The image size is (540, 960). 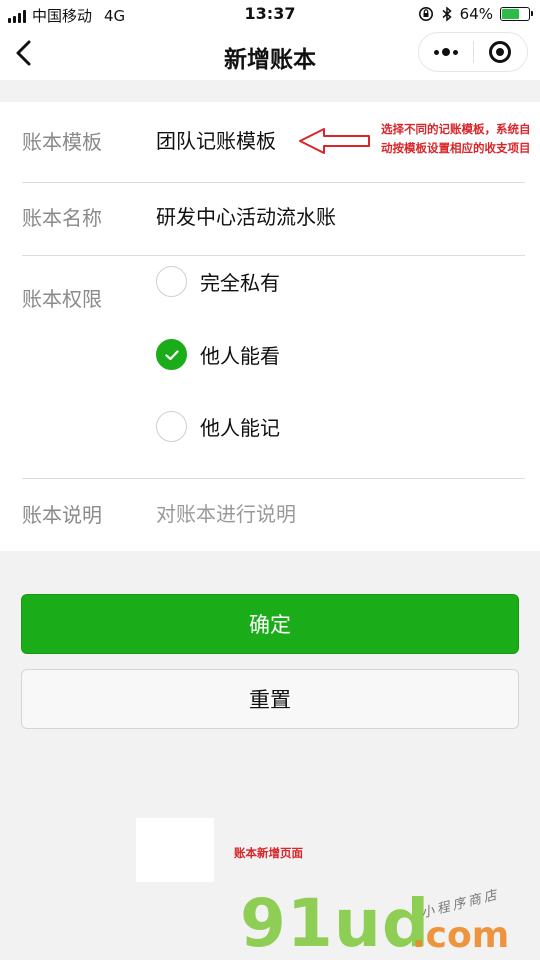 I want to click on status-bar: 中国移动 4G 13:37 64%, so click(x=270, y=14).